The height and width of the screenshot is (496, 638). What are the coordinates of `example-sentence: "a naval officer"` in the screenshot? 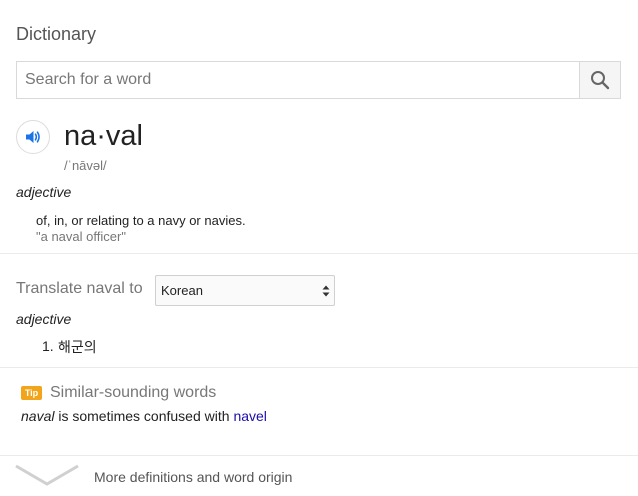 It's located at (81, 236).